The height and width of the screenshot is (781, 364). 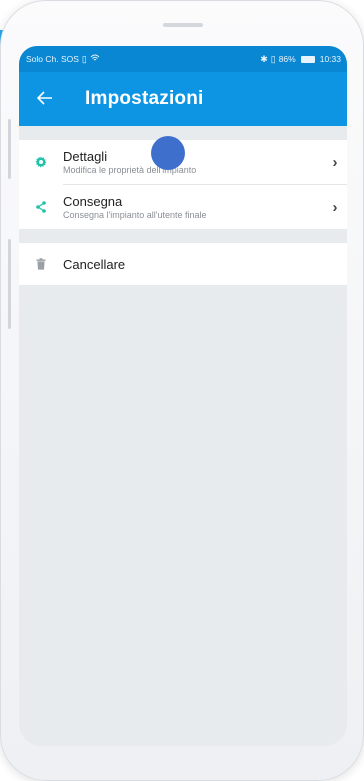 I want to click on page-title: Impostazioni, so click(x=144, y=98).